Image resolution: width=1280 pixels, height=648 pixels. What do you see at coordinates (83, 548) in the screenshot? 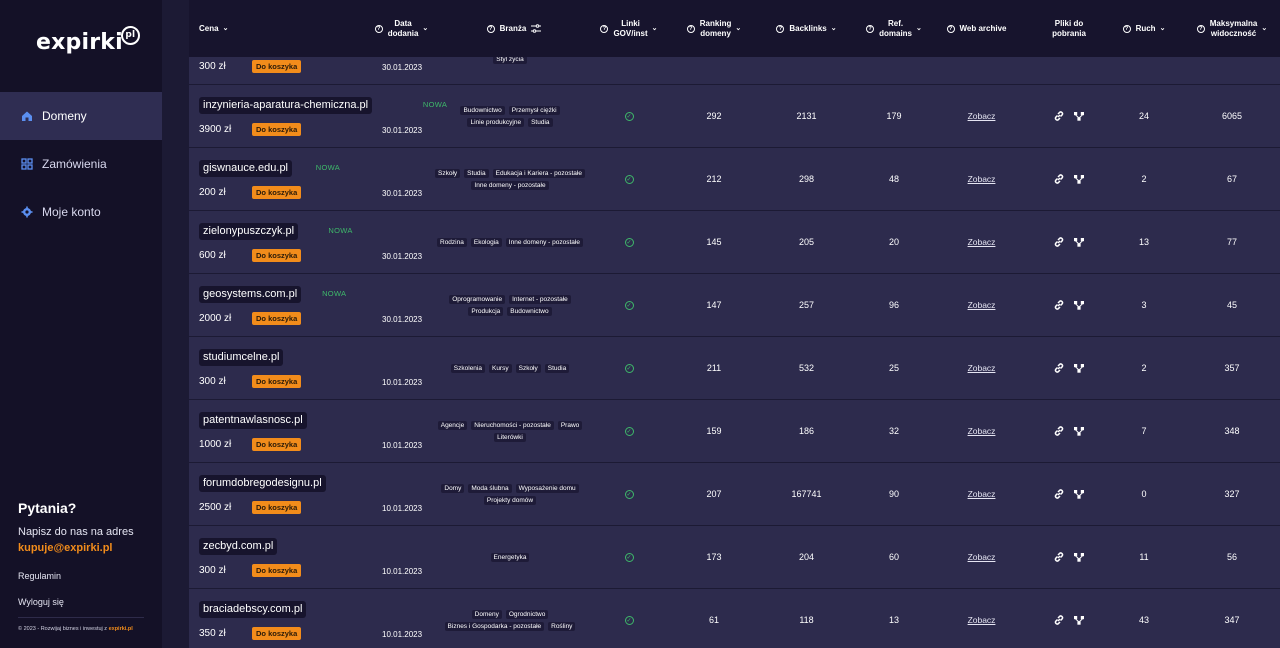
I see `help-email-link: kupuje@expirki.pl` at bounding box center [83, 548].